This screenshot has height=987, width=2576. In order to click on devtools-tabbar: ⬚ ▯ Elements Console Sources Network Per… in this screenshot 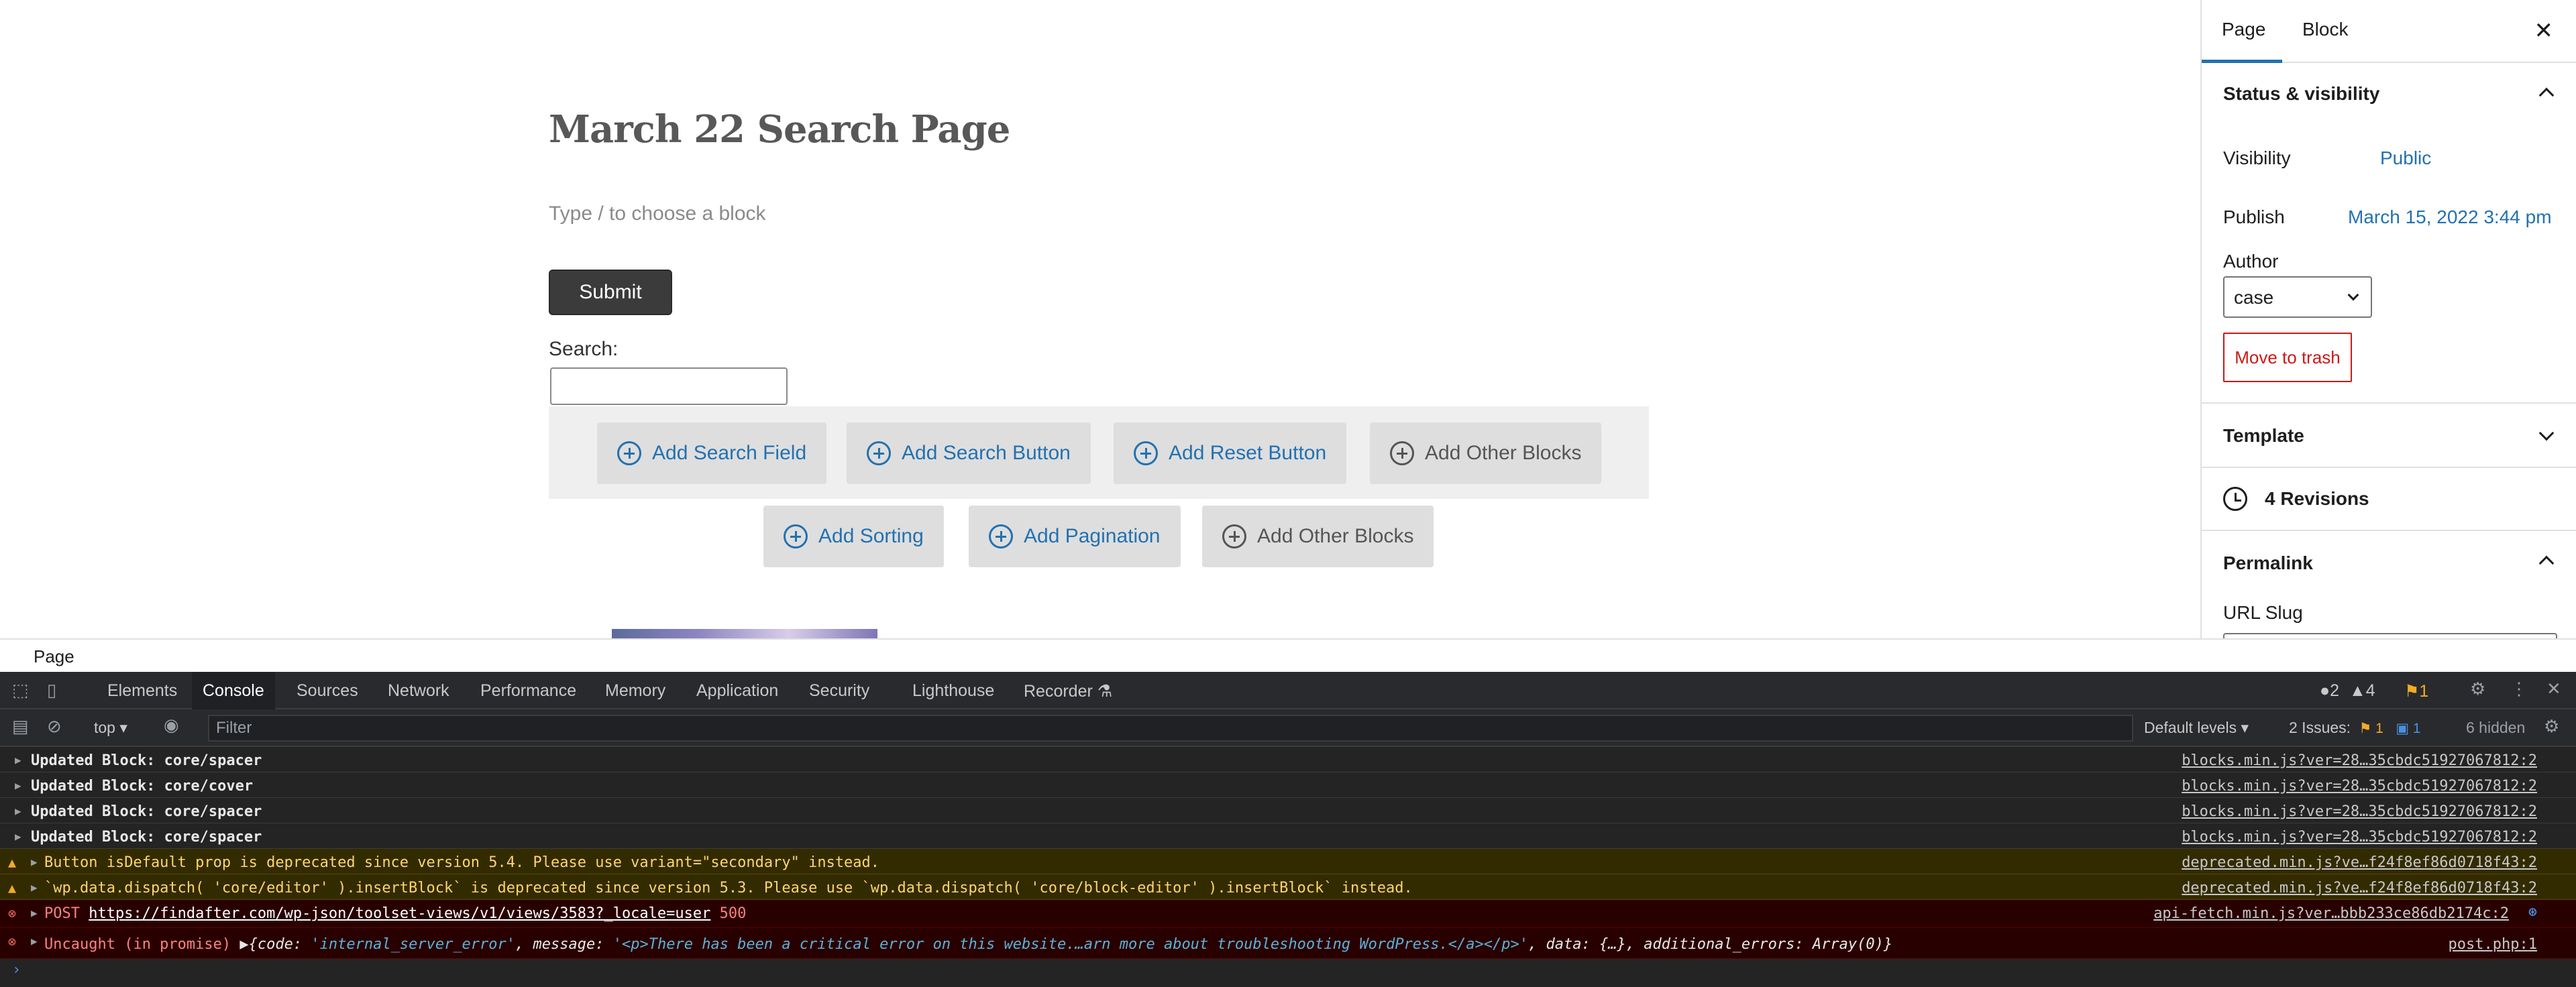, I will do `click(1288, 690)`.